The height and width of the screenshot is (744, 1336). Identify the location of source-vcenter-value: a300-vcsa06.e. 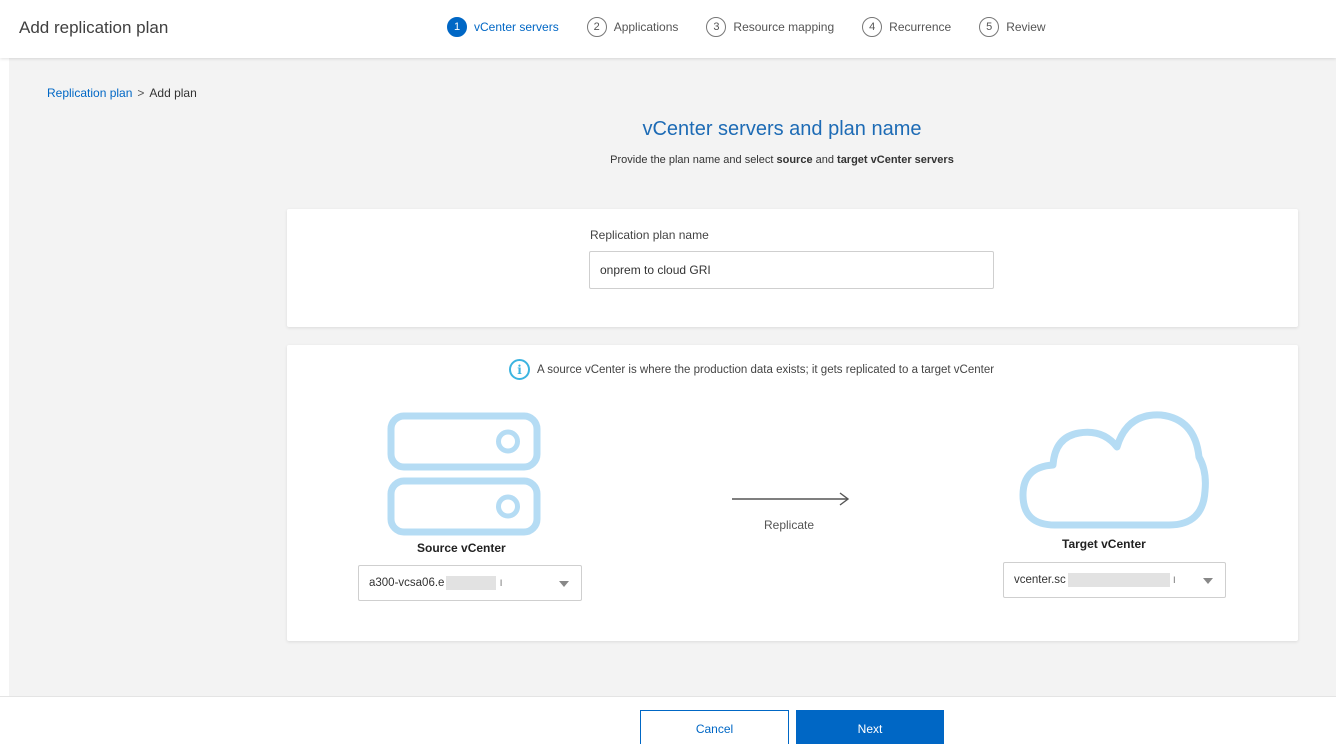
(407, 583).